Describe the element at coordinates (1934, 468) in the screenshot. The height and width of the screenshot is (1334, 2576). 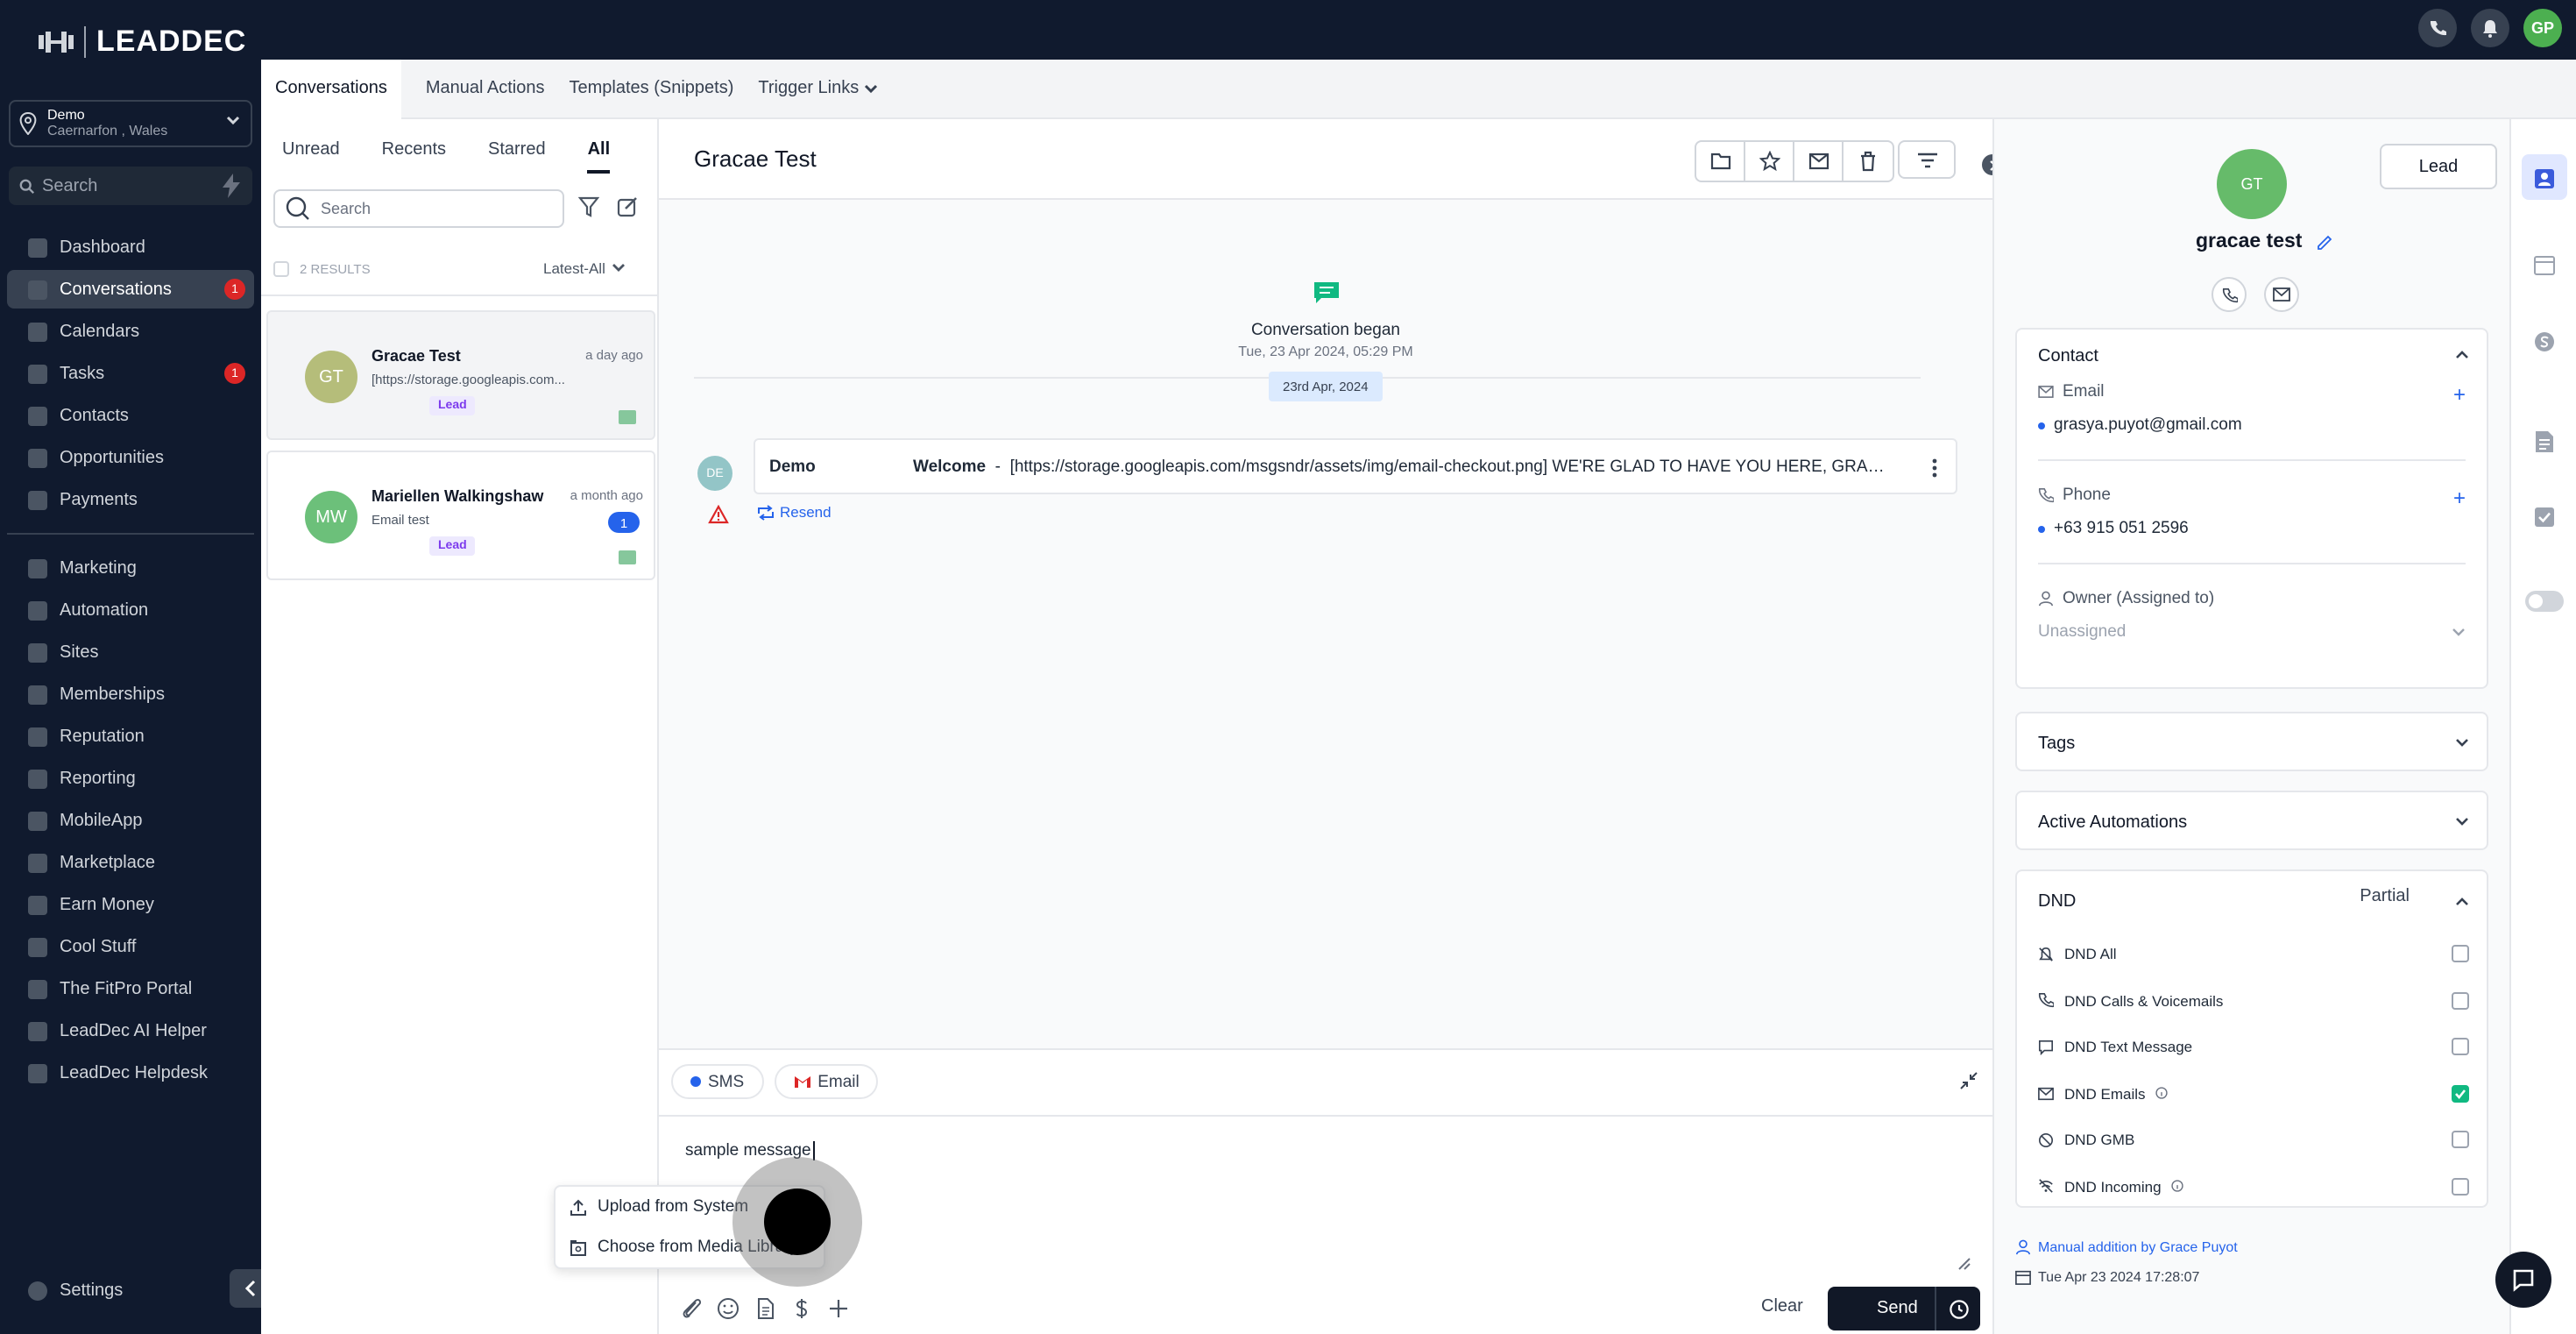
I see `more-vertical-icon` at that location.